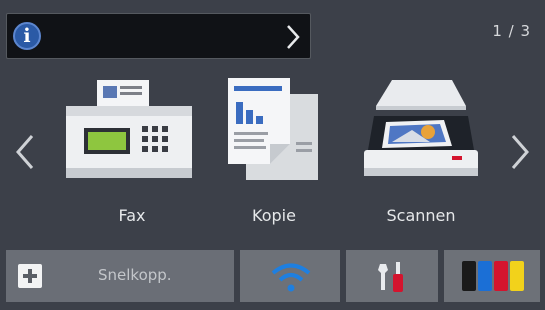  Describe the element at coordinates (27, 36) in the screenshot. I see `info-icon: i` at that location.